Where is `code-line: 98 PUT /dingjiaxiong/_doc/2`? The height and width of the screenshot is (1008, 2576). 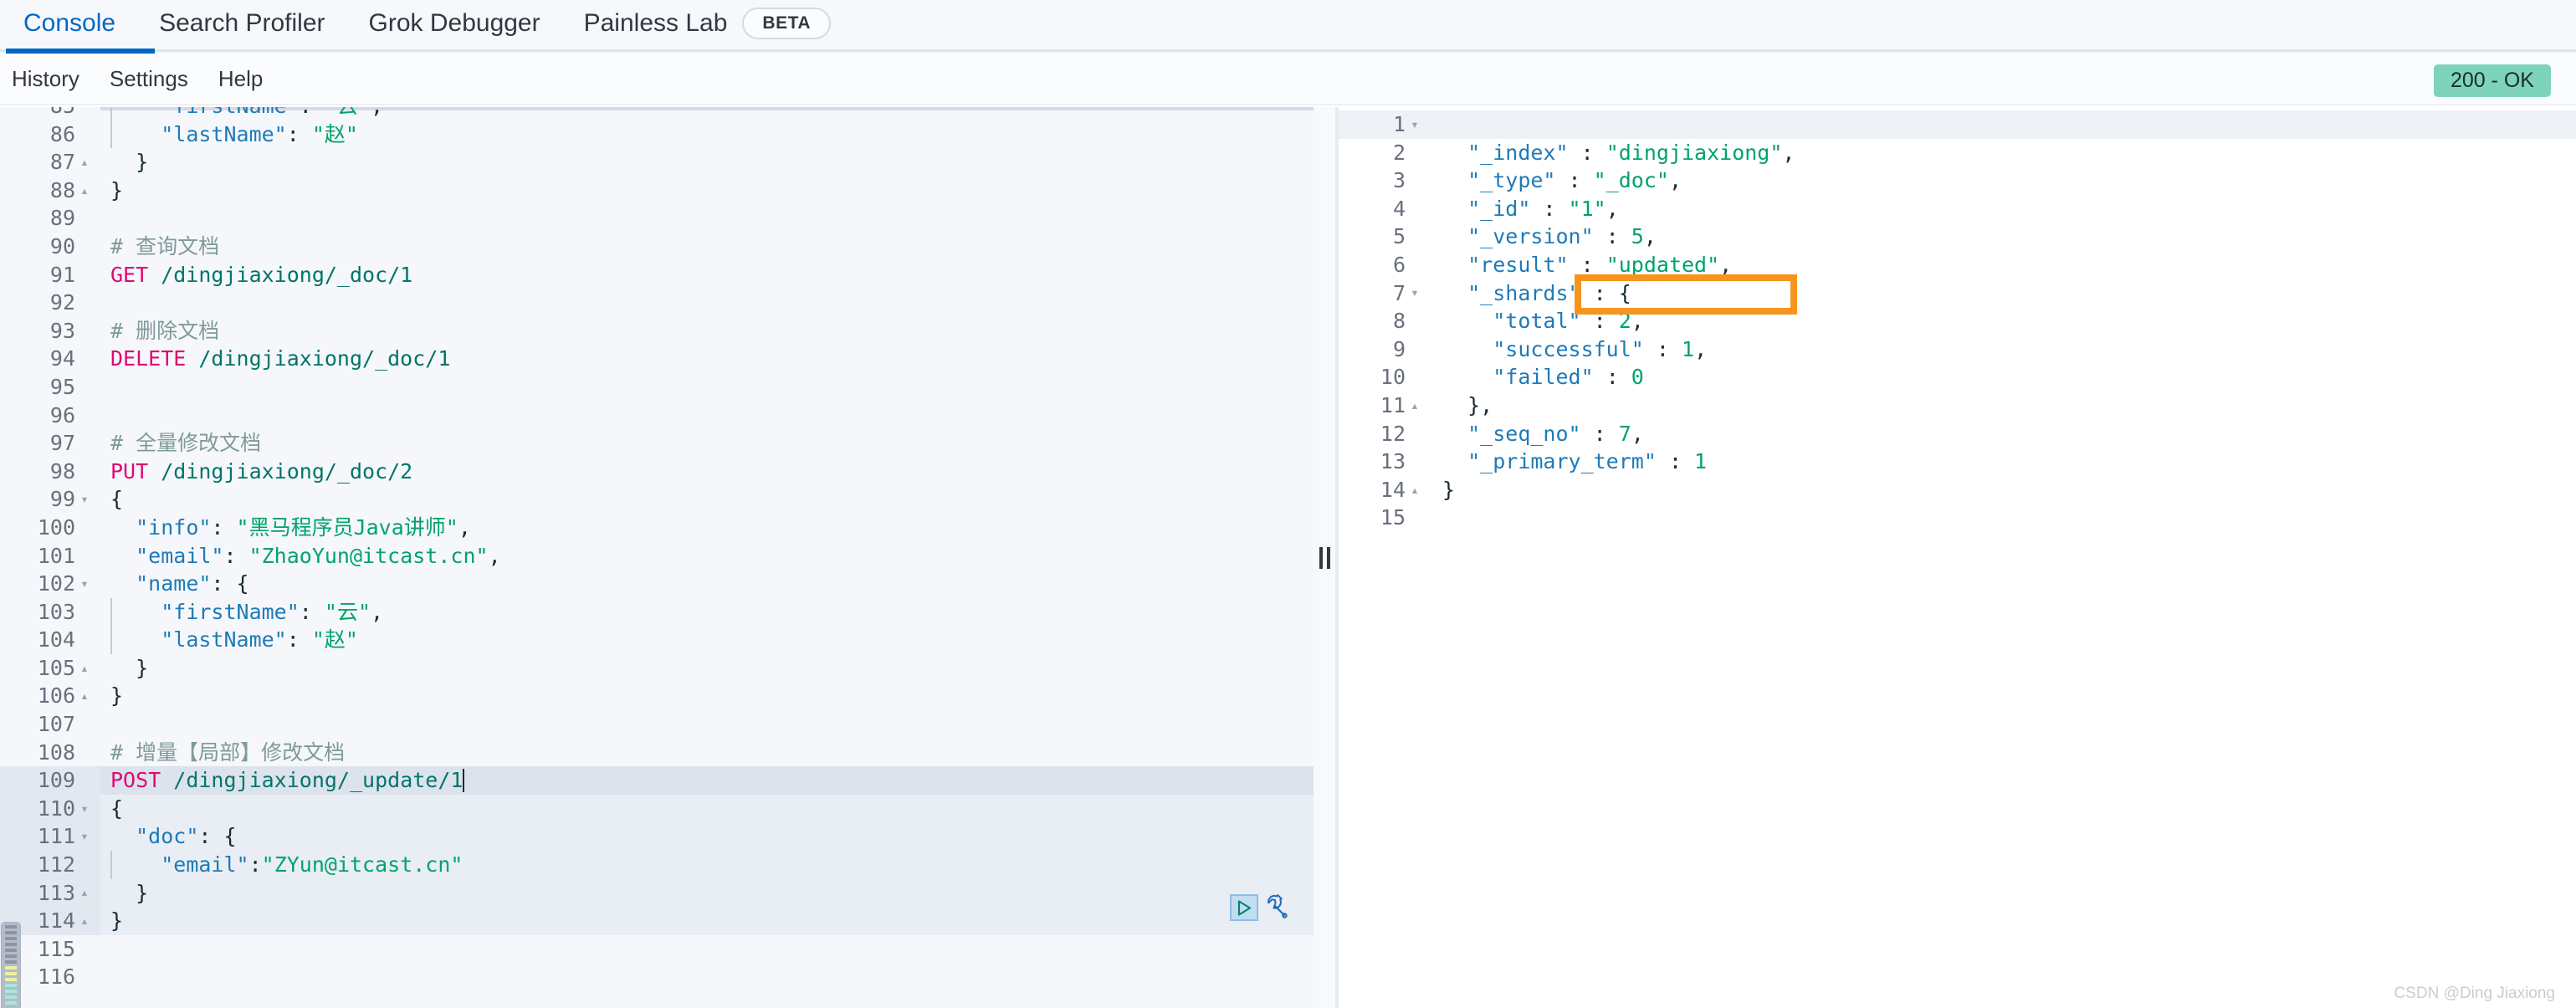 code-line: 98 PUT /dingjiaxiong/_doc/2 is located at coordinates (657, 471).